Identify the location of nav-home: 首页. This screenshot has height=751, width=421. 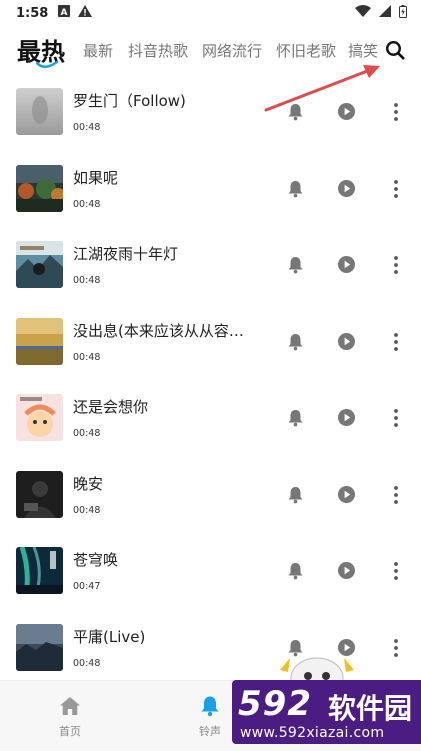
(70, 716).